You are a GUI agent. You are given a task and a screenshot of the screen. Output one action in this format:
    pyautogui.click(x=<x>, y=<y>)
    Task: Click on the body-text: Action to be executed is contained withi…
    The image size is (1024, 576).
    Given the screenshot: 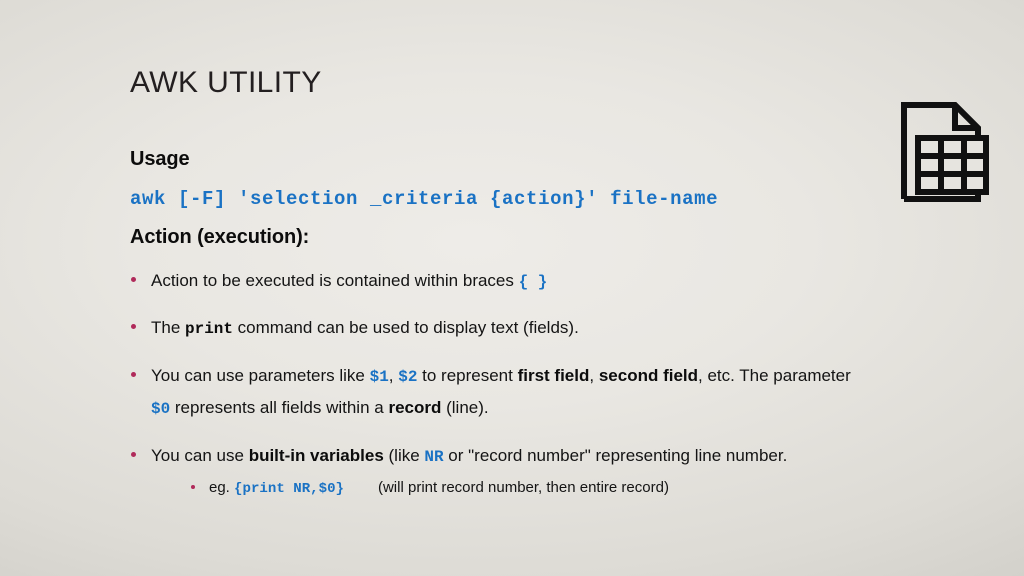 What is the action you would take?
    pyautogui.click(x=335, y=280)
    